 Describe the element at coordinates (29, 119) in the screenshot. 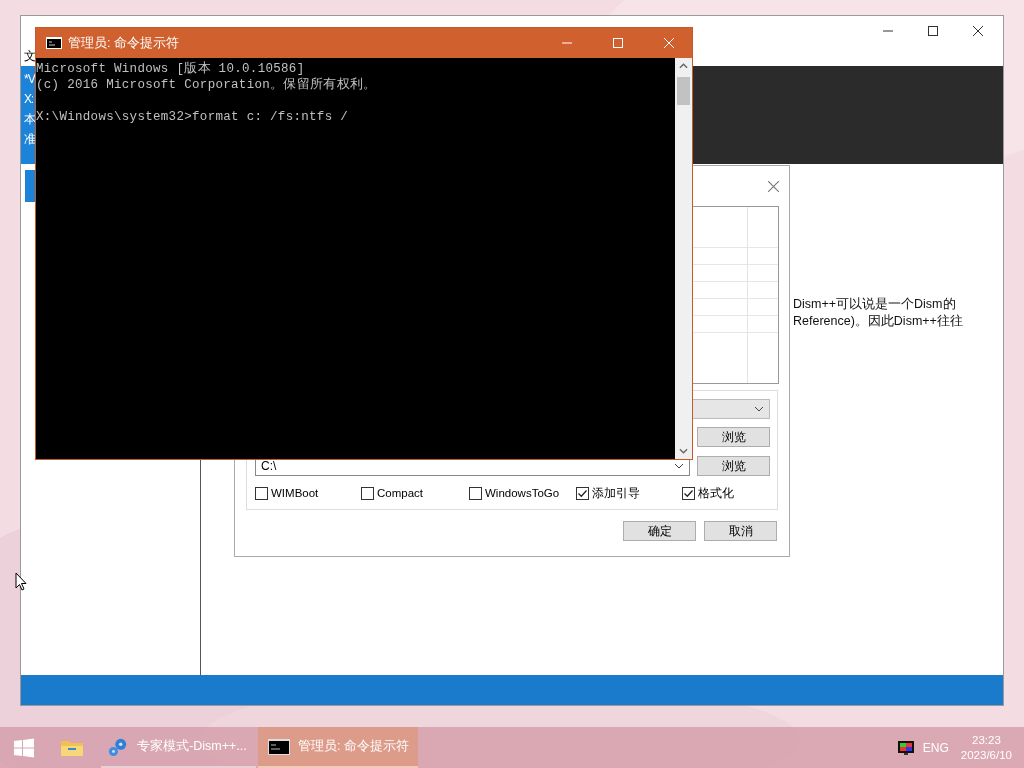

I see `nav-text: 本` at that location.